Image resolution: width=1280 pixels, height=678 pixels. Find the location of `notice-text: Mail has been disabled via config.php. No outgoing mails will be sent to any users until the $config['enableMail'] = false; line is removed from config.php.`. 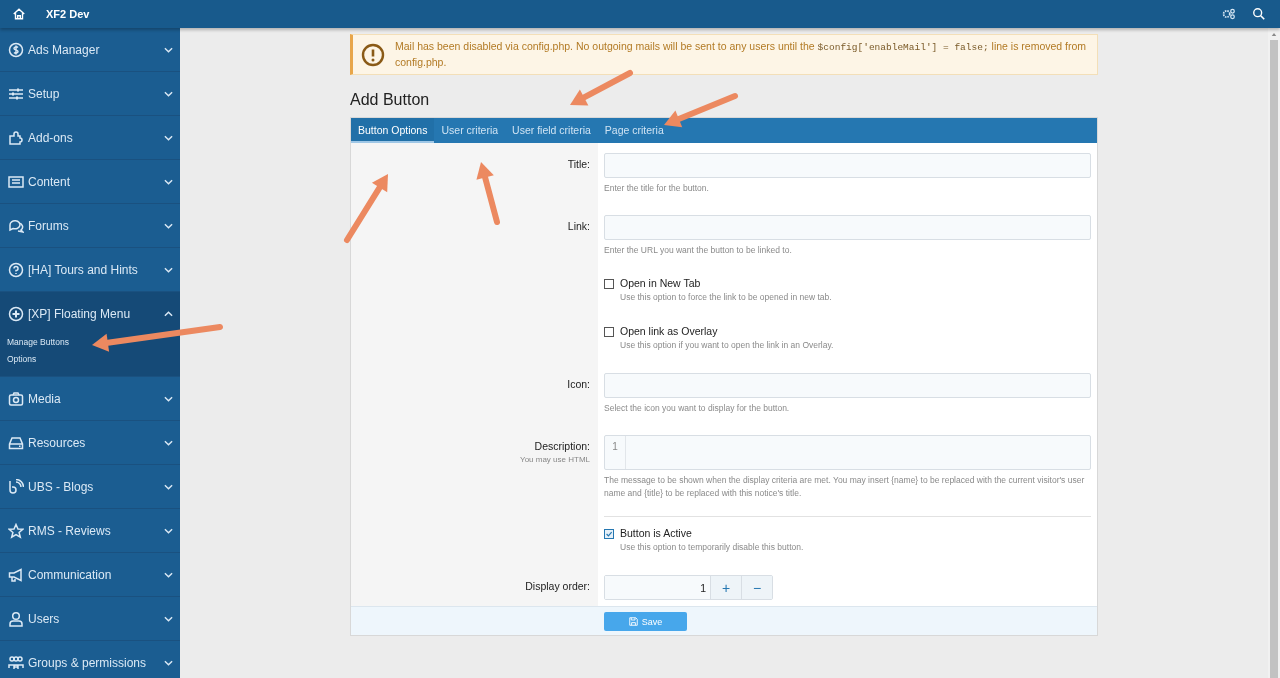

notice-text: Mail has been disabled via config.php. No outgoing mails will be sent to any users until the $config['enableMail'] = false; line is removed from config.php. is located at coordinates (741, 54).